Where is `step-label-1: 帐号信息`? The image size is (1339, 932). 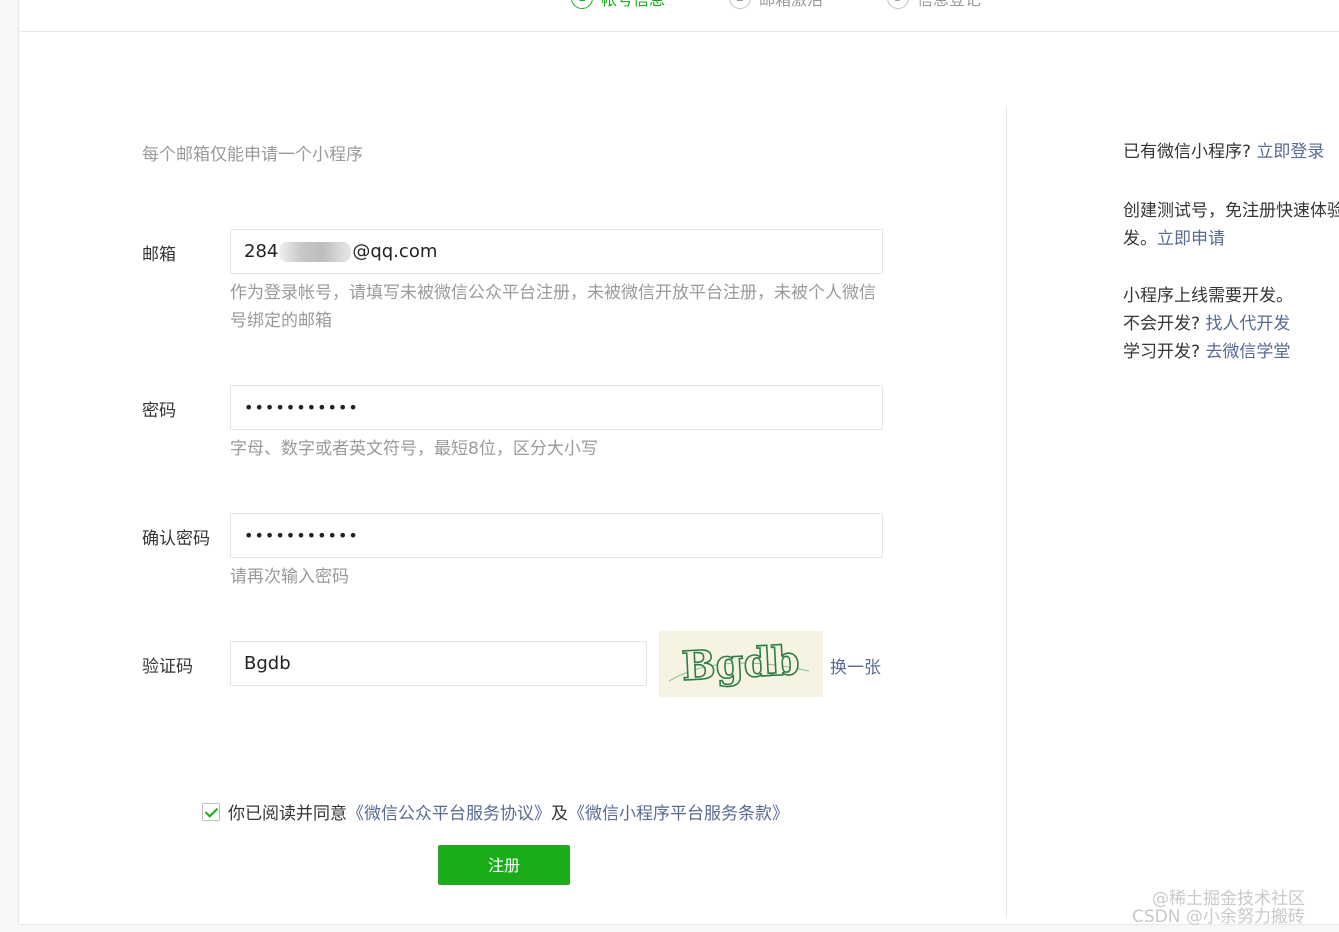 step-label-1: 帐号信息 is located at coordinates (633, 5).